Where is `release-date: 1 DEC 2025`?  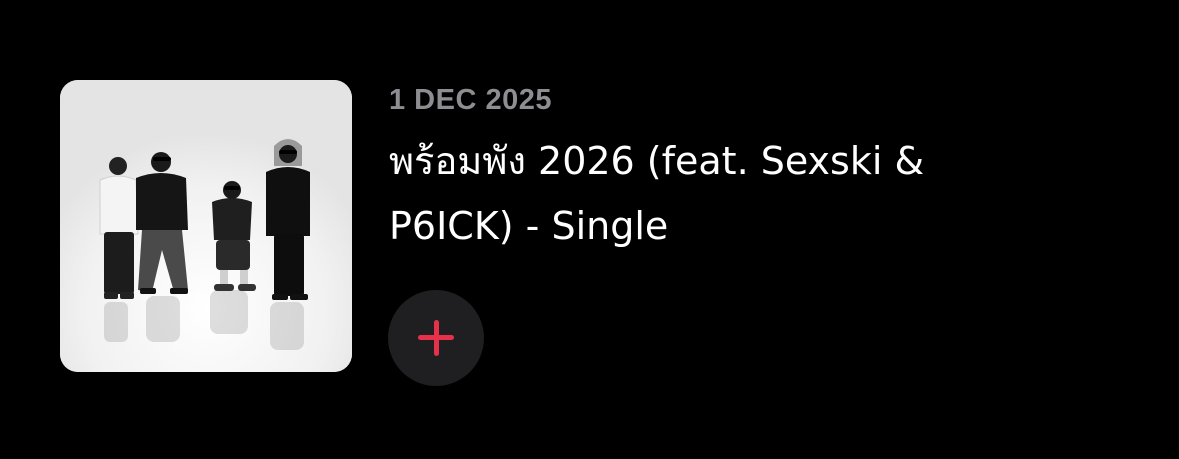
release-date: 1 DEC 2025 is located at coordinates (470, 100).